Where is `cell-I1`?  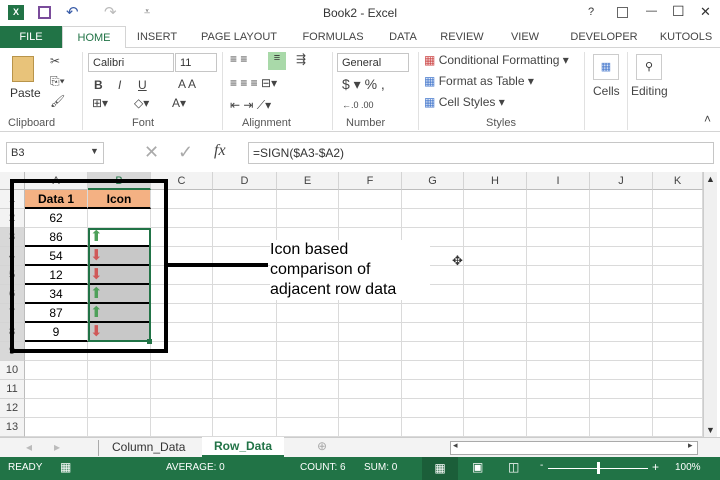 cell-I1 is located at coordinates (558, 199).